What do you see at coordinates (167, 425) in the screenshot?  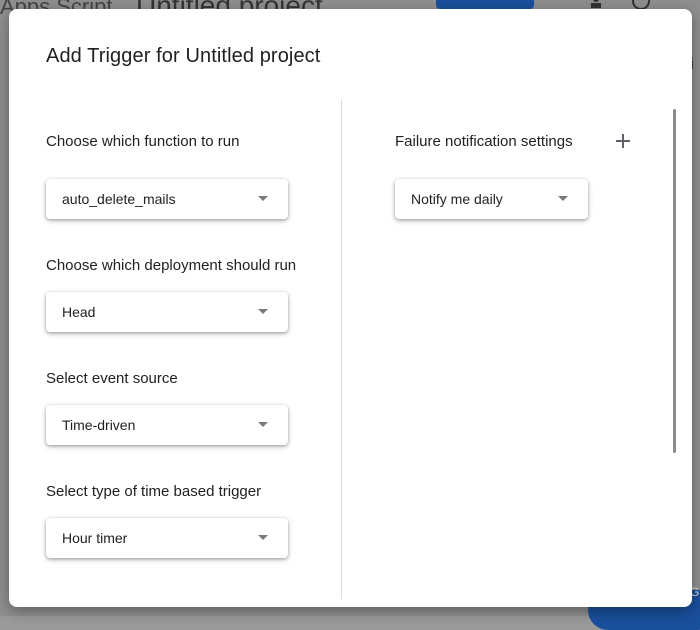 I see `event-source-select: Time-driven` at bounding box center [167, 425].